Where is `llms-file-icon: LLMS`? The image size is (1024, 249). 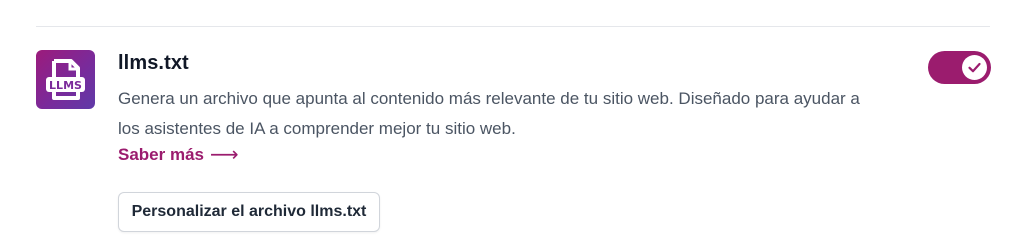 llms-file-icon: LLMS is located at coordinates (65, 79).